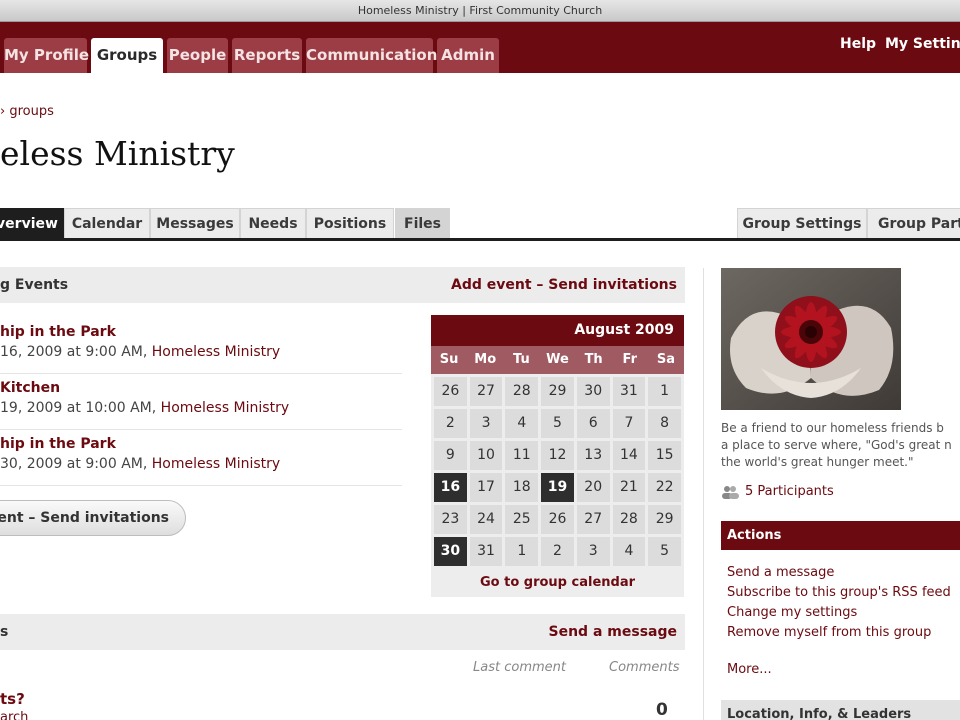  Describe the element at coordinates (127, 55) in the screenshot. I see `nav-tab-groups: Groups` at that location.